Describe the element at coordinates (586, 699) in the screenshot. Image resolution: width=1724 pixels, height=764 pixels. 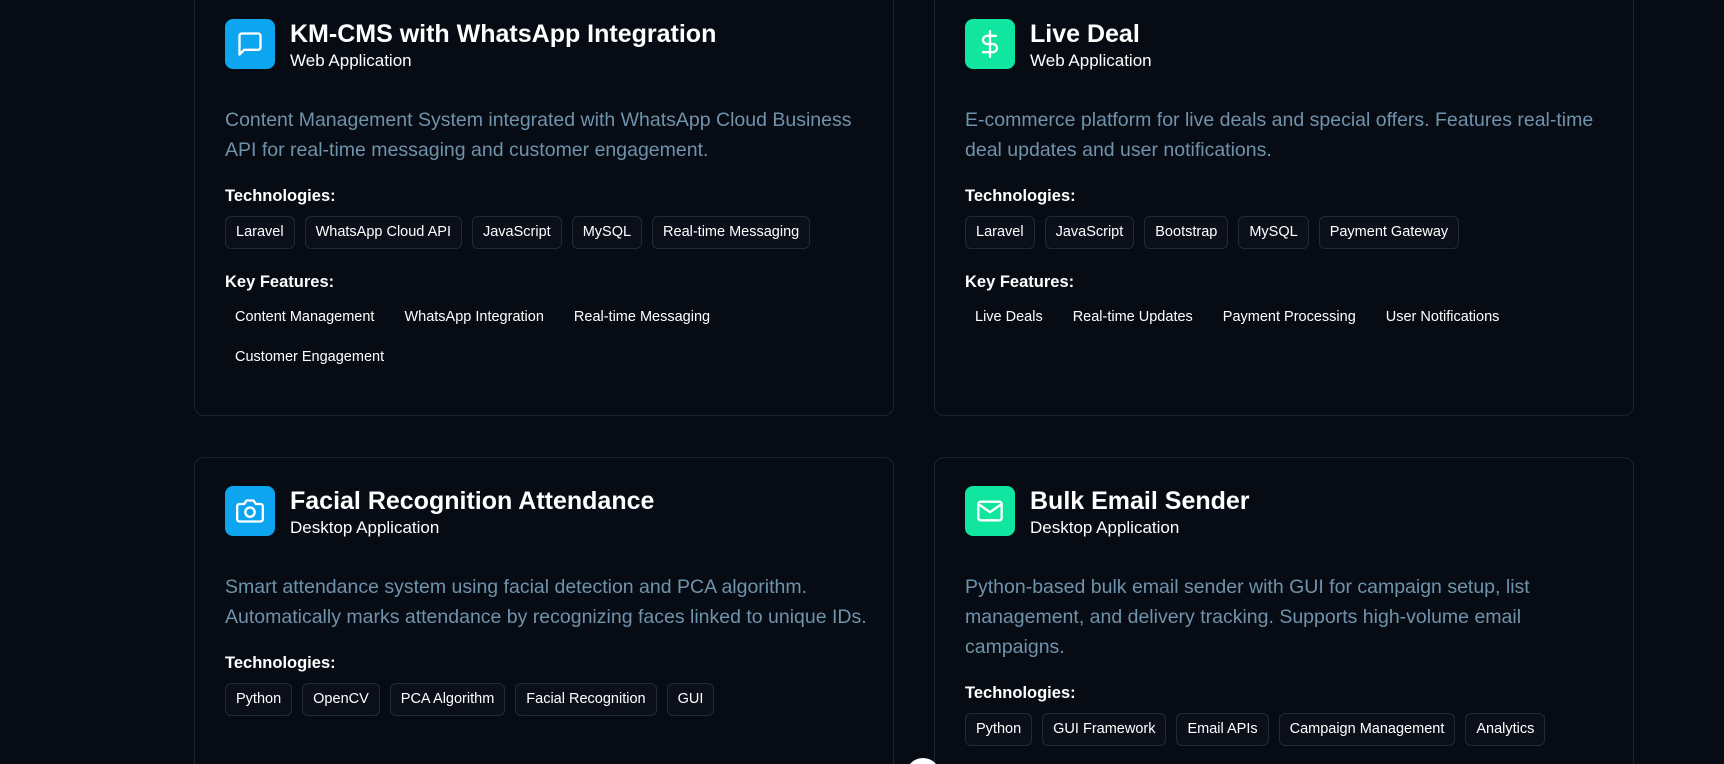
I see `tech-tag: Facial Recognition` at that location.